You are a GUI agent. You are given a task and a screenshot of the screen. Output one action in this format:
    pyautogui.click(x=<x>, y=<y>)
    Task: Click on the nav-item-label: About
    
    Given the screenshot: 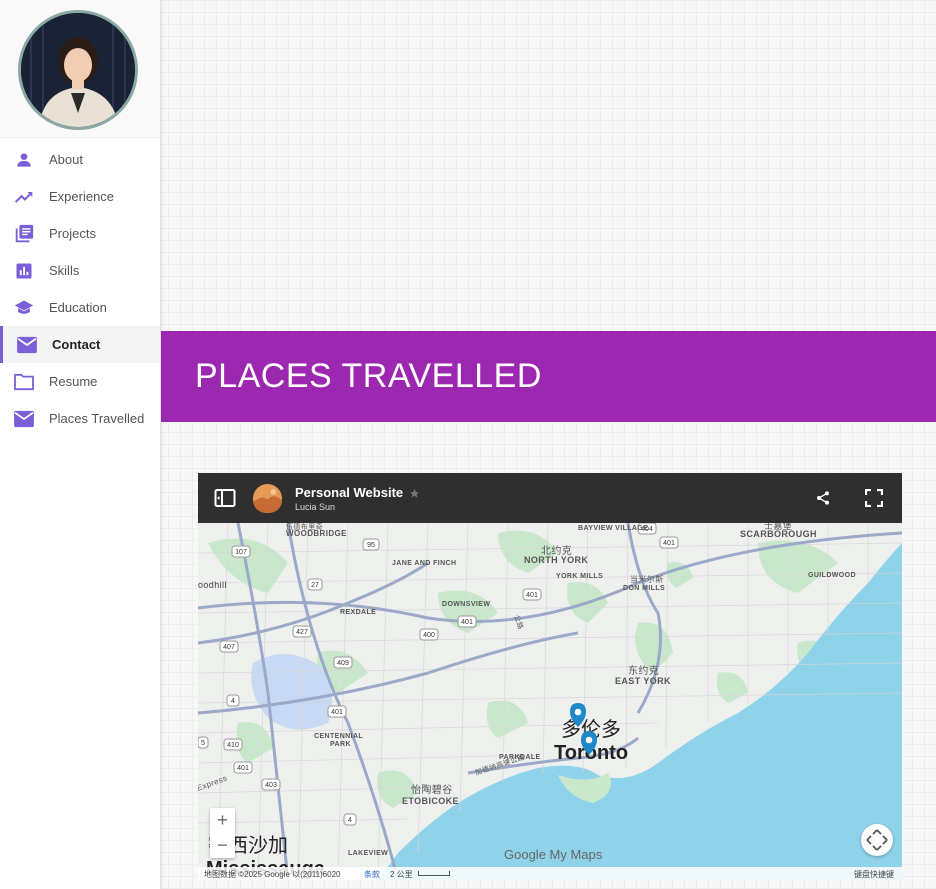 What is the action you would take?
    pyautogui.click(x=66, y=159)
    